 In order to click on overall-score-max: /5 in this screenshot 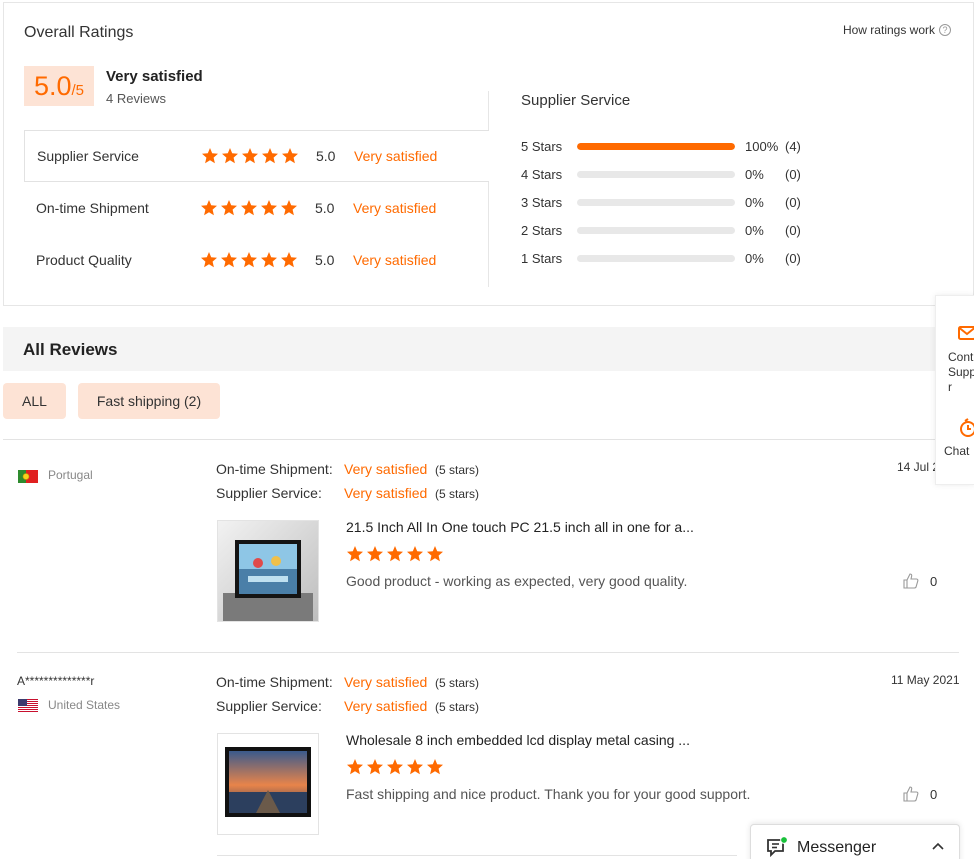, I will do `click(78, 90)`.